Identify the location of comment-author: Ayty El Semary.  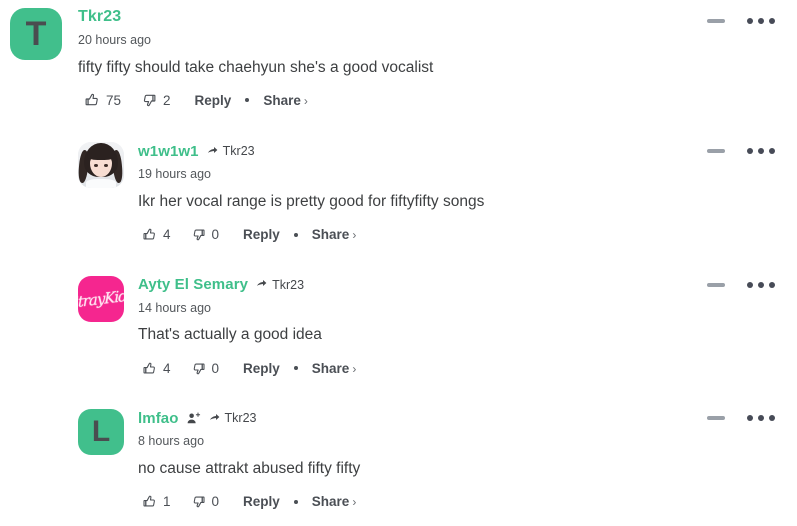
(193, 284).